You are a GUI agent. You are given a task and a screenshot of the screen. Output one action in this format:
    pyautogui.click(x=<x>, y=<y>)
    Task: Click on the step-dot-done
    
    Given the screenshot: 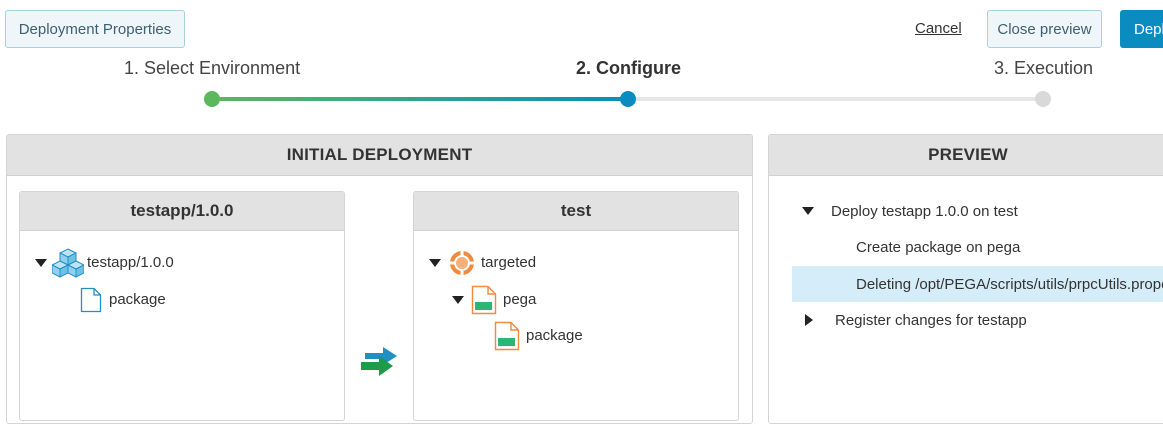 What is the action you would take?
    pyautogui.click(x=212, y=99)
    